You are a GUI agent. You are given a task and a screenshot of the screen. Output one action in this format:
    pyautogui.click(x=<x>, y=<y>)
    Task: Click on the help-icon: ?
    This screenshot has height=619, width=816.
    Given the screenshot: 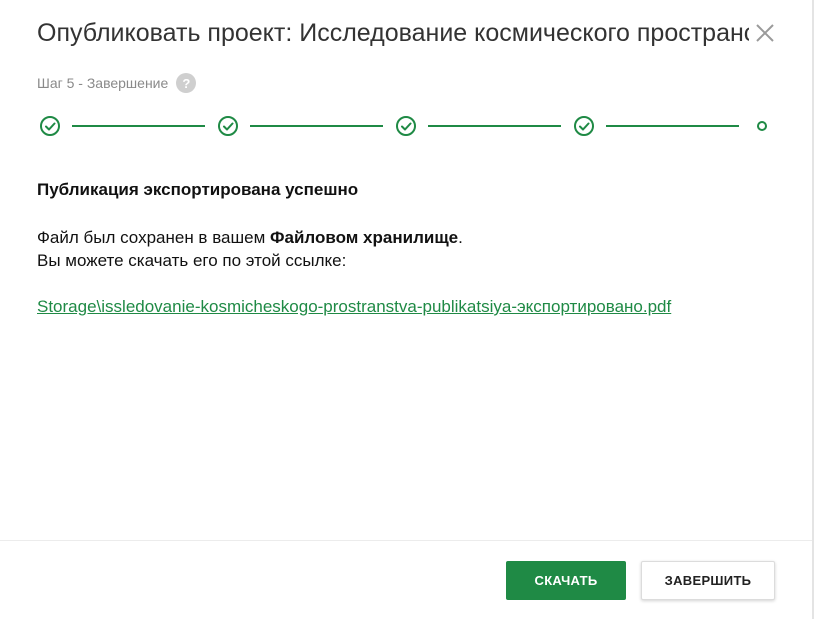 What is the action you would take?
    pyautogui.click(x=186, y=83)
    